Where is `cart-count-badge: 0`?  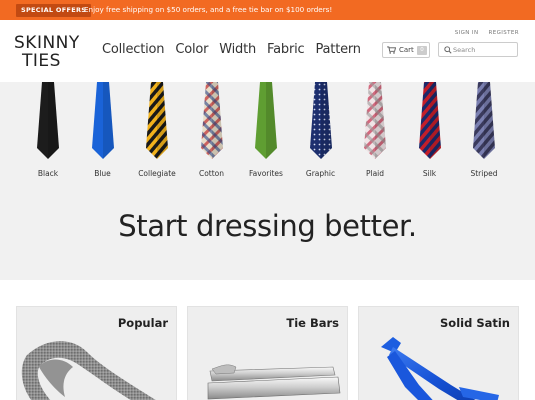 cart-count-badge: 0 is located at coordinates (422, 50).